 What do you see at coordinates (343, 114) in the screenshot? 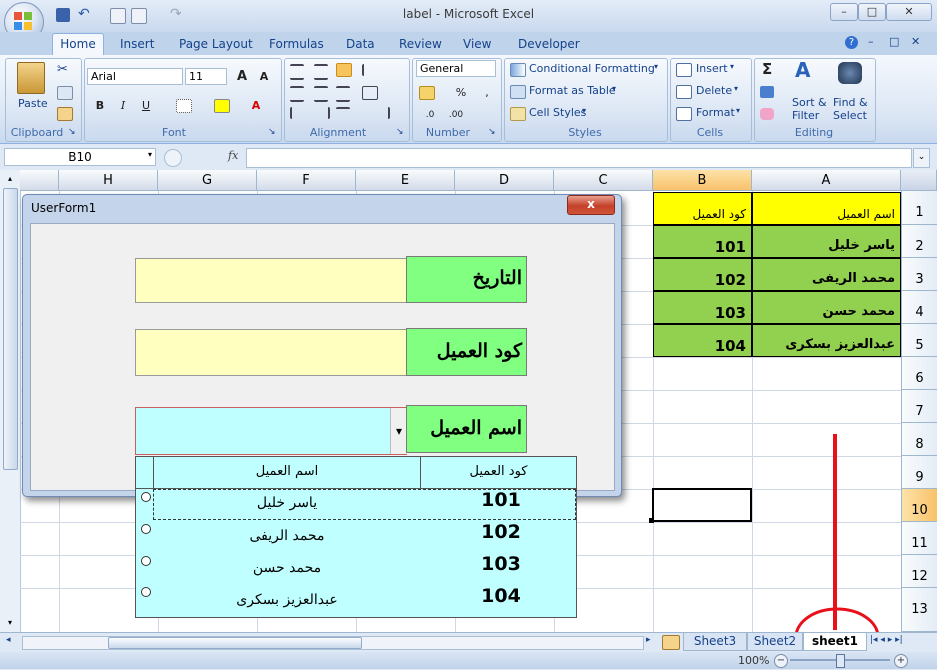
I see `wrap-text-icon` at bounding box center [343, 114].